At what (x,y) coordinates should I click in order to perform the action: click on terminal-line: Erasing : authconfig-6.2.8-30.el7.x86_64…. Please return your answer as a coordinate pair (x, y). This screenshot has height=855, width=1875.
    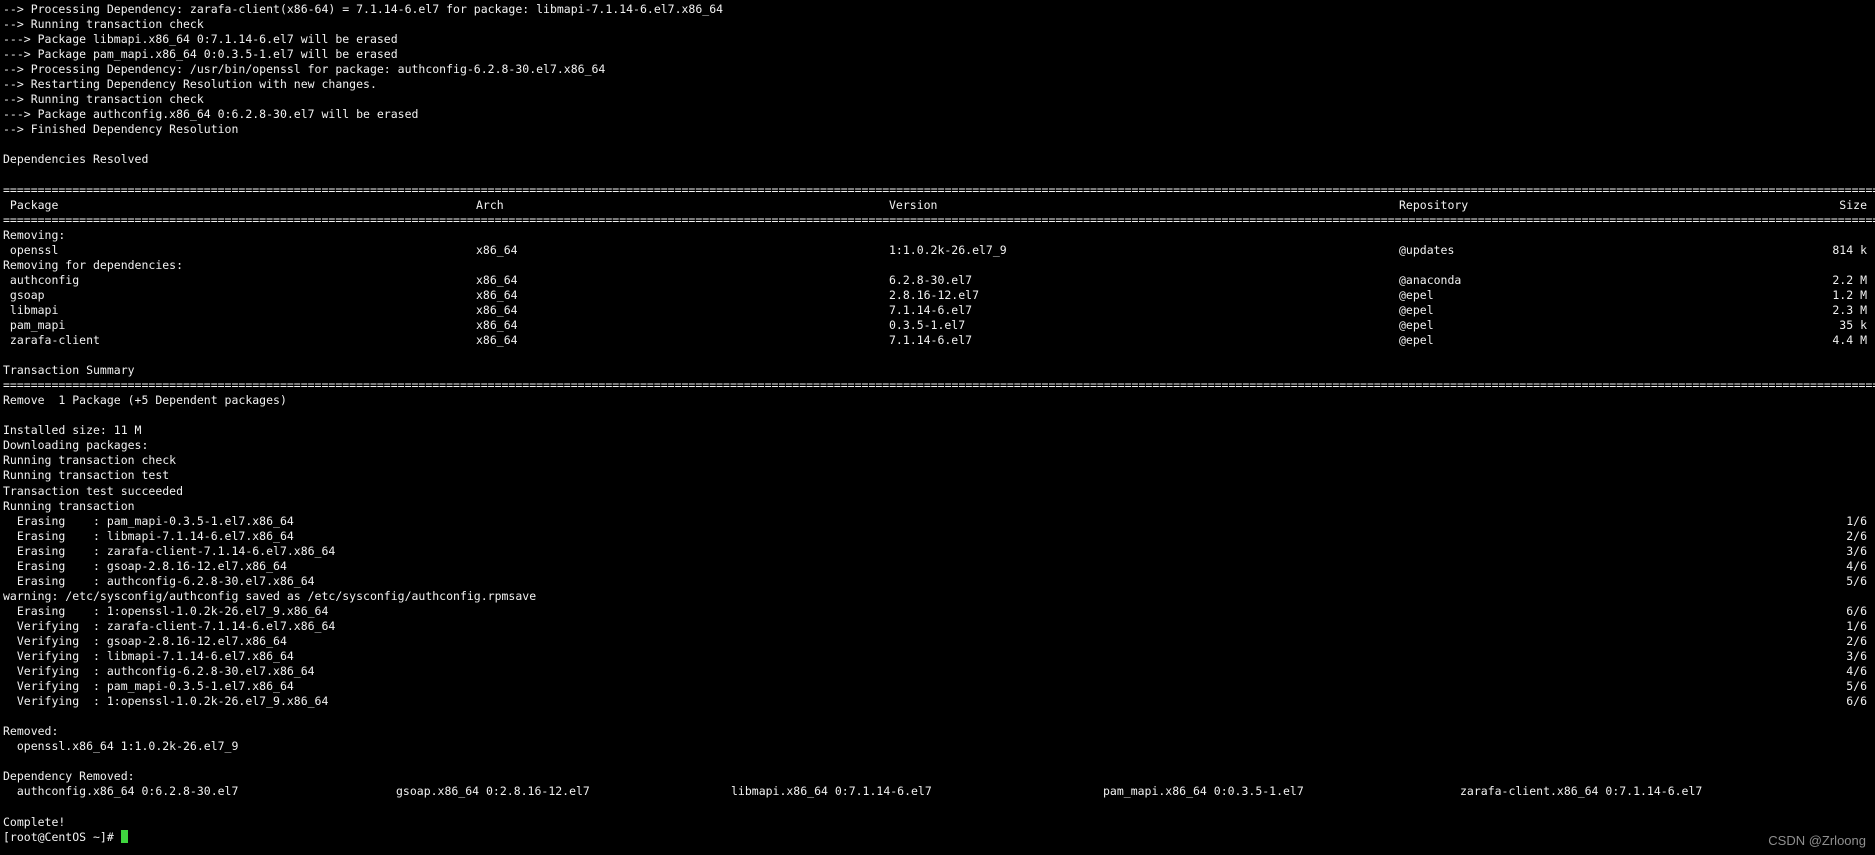
    Looking at the image, I should click on (939, 581).